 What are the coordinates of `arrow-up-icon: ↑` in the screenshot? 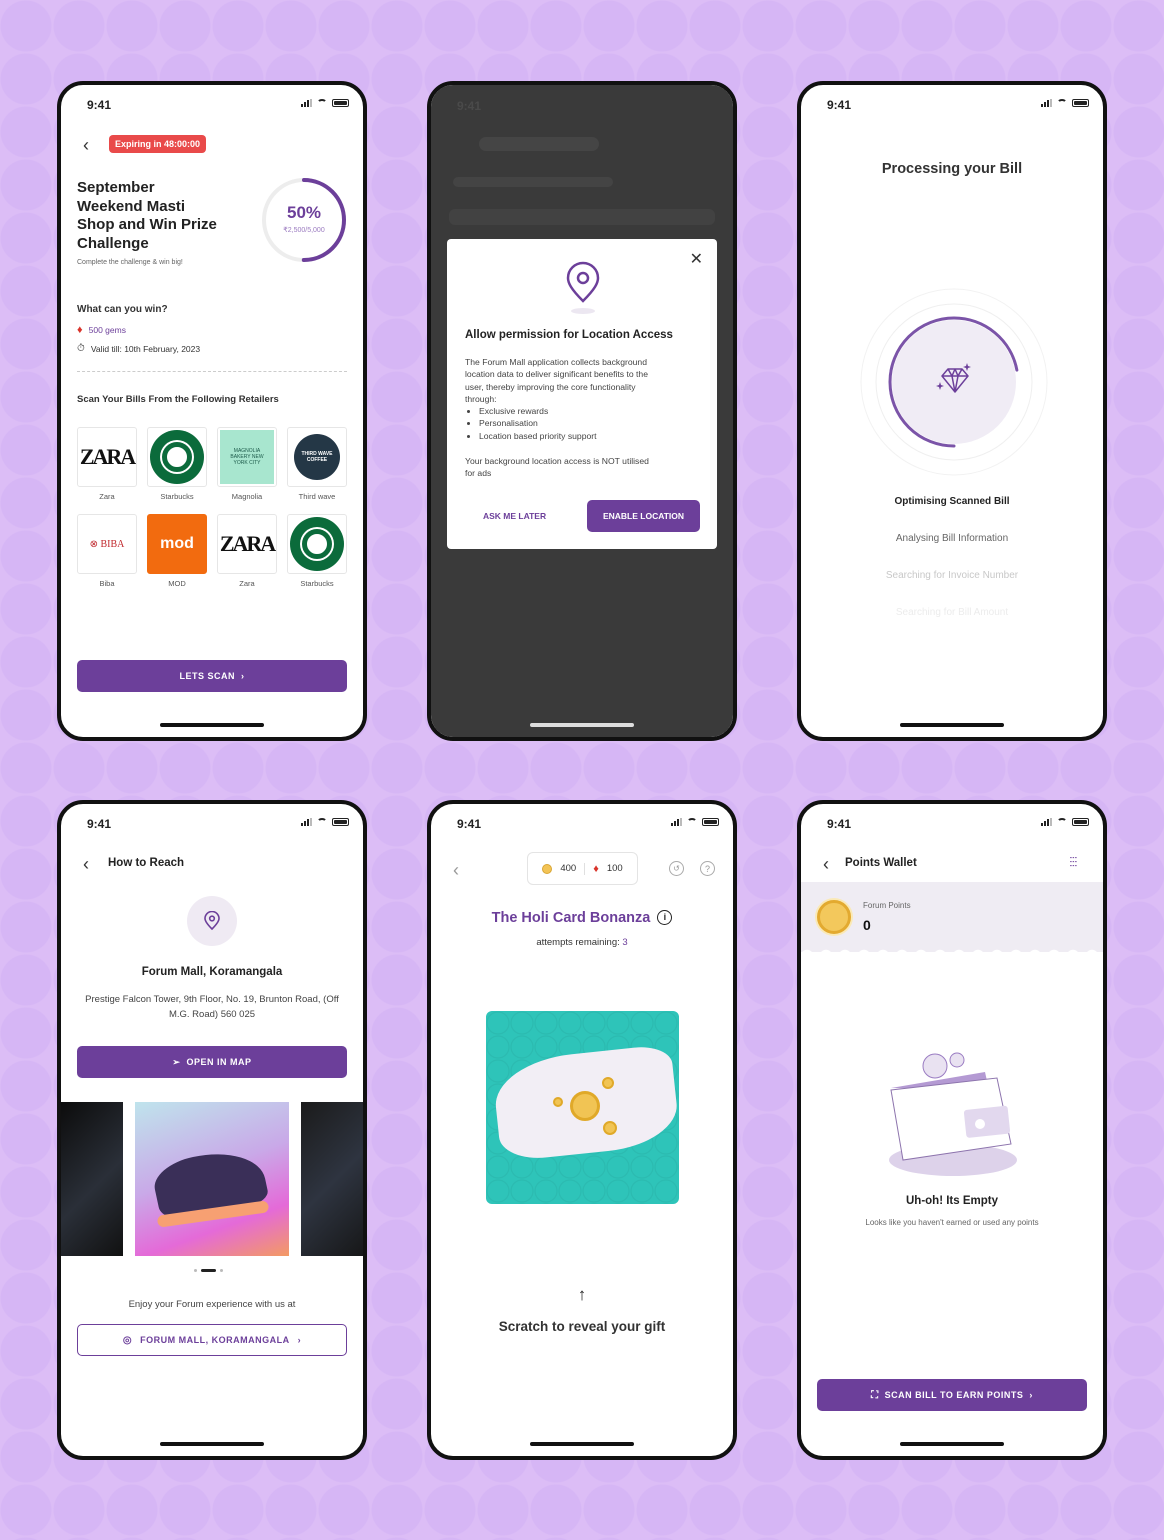 It's located at (582, 1294).